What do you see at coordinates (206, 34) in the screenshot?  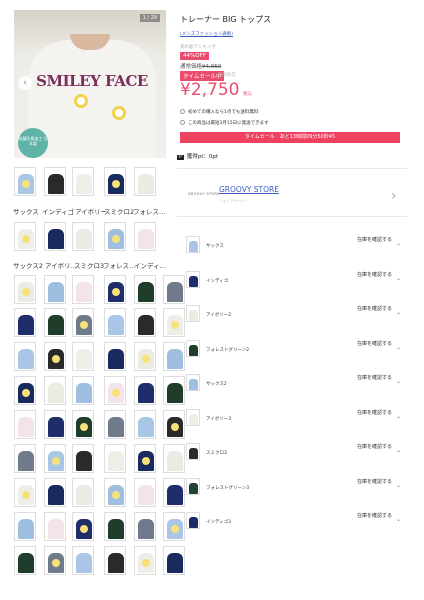 I see `category-link: (メンズファッション通販)` at bounding box center [206, 34].